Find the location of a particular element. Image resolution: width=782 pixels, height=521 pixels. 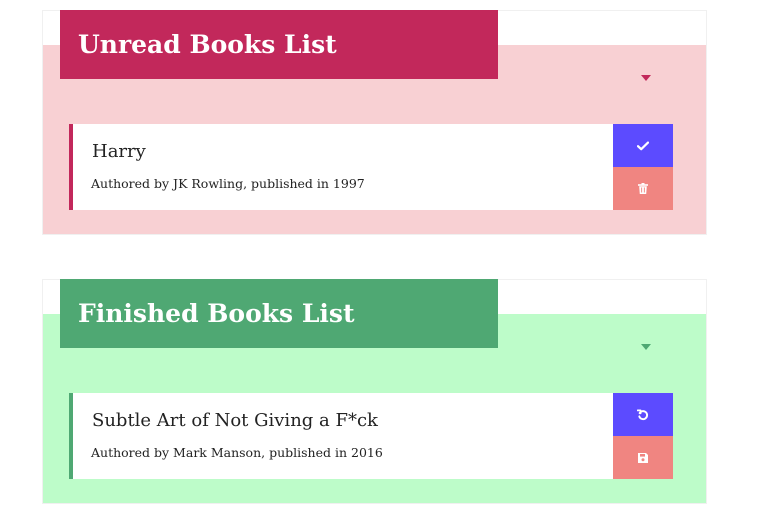

check-icon is located at coordinates (643, 146).